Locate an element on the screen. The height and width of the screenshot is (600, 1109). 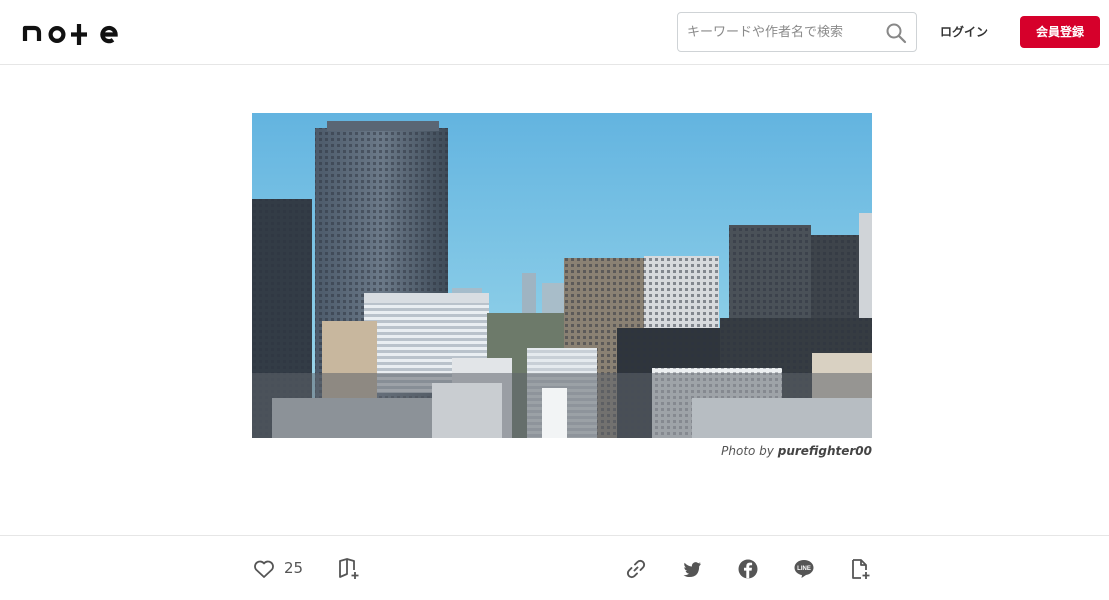
link-icon is located at coordinates (636, 569).